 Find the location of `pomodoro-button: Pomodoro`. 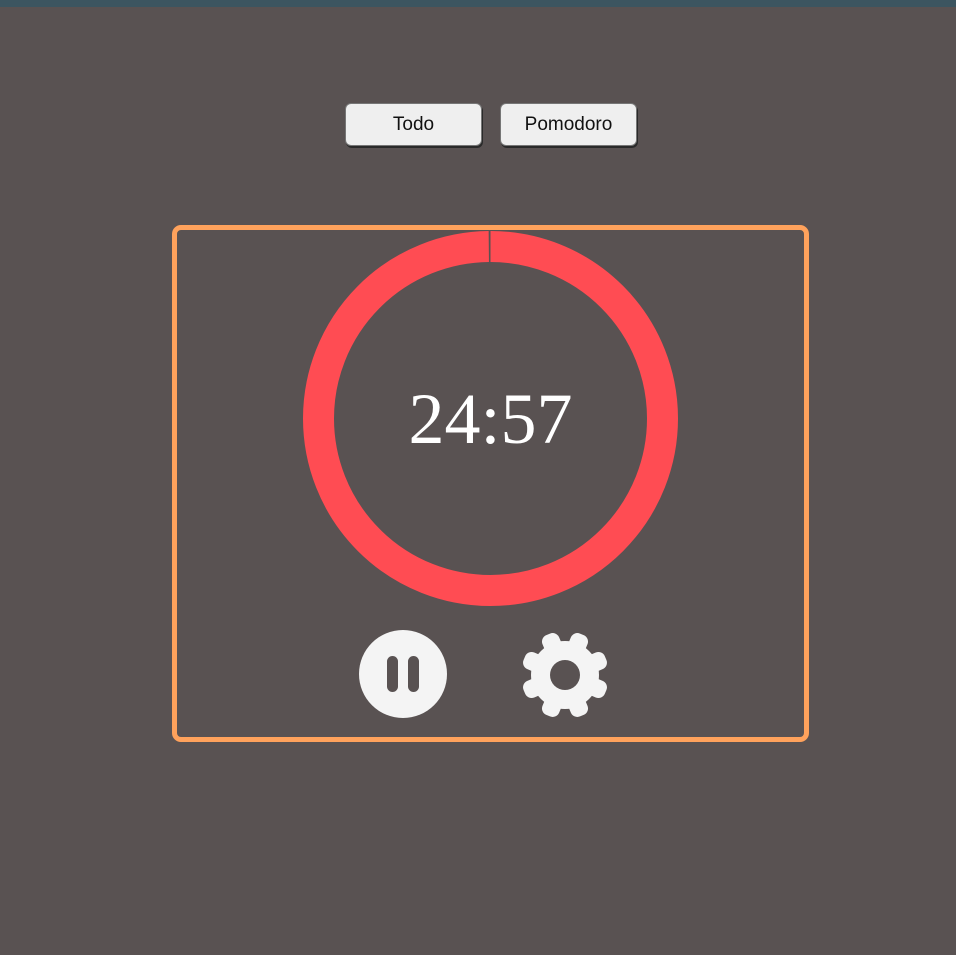

pomodoro-button: Pomodoro is located at coordinates (568, 124).